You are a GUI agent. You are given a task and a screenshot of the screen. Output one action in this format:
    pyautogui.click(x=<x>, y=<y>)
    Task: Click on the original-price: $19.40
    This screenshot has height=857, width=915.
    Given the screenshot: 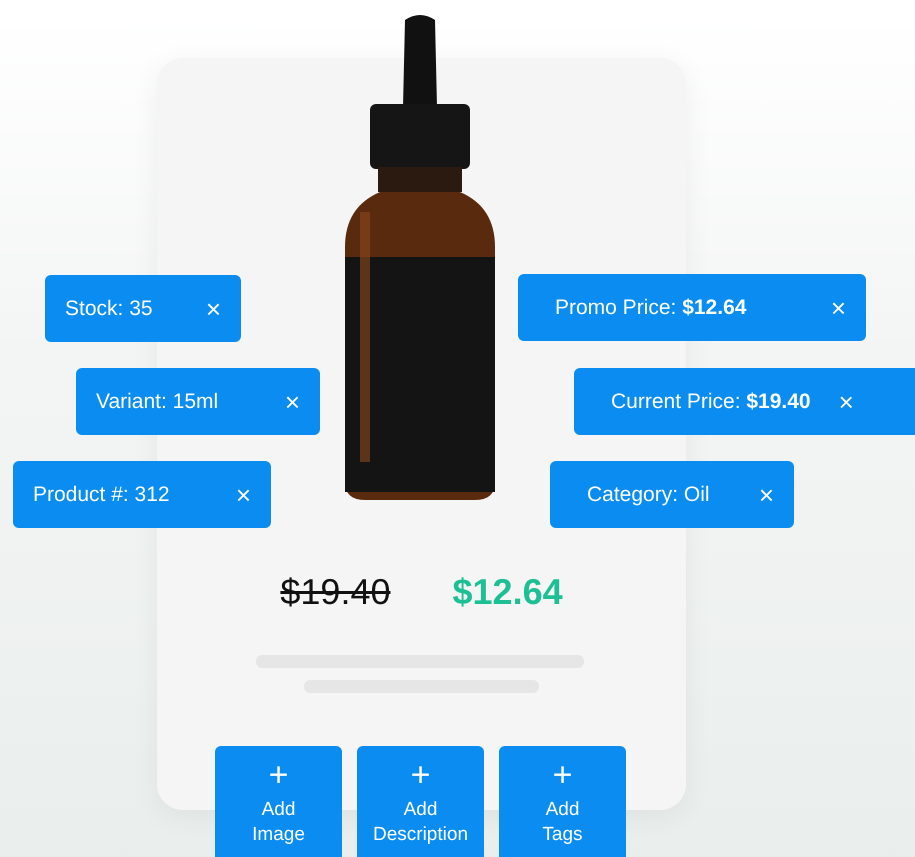 What is the action you would take?
    pyautogui.click(x=335, y=592)
    